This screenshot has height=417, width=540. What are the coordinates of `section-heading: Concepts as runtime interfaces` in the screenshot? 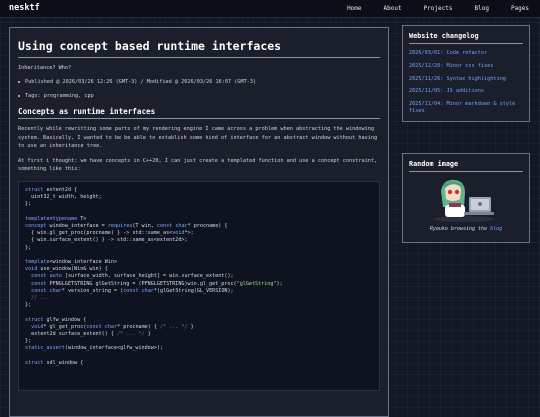 It's located at (199, 113).